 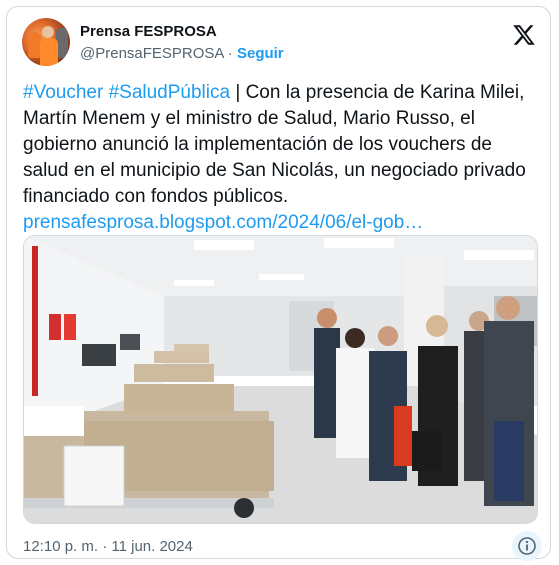 I want to click on hashtag-salud-publica: #SaludPública, so click(x=169, y=92).